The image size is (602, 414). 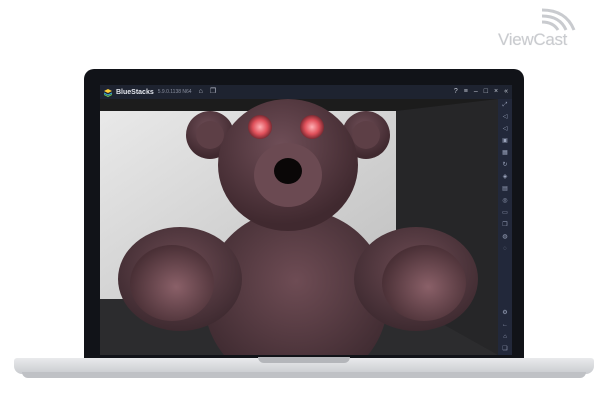 I want to click on side-toolbar: ⤢ ◁ ◁ ▣ ▦ ↻ ◈ ▤ ◎ ▭ ❐ ◍ ◌ ⚙ ← ⌂ ❏, so click(x=505, y=227).